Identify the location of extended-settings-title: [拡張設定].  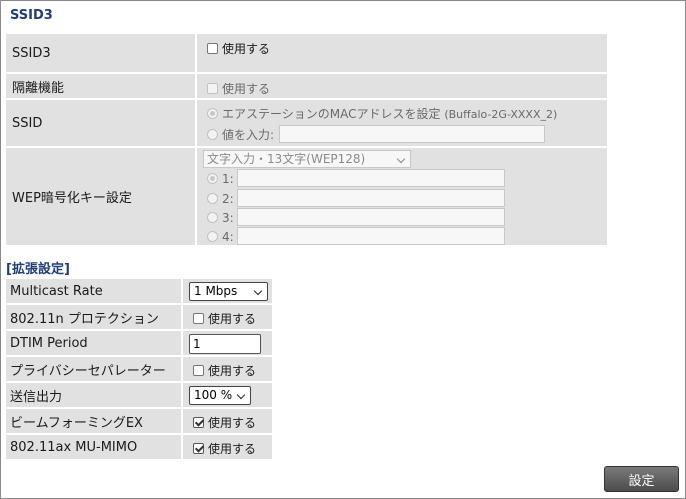
(38, 269).